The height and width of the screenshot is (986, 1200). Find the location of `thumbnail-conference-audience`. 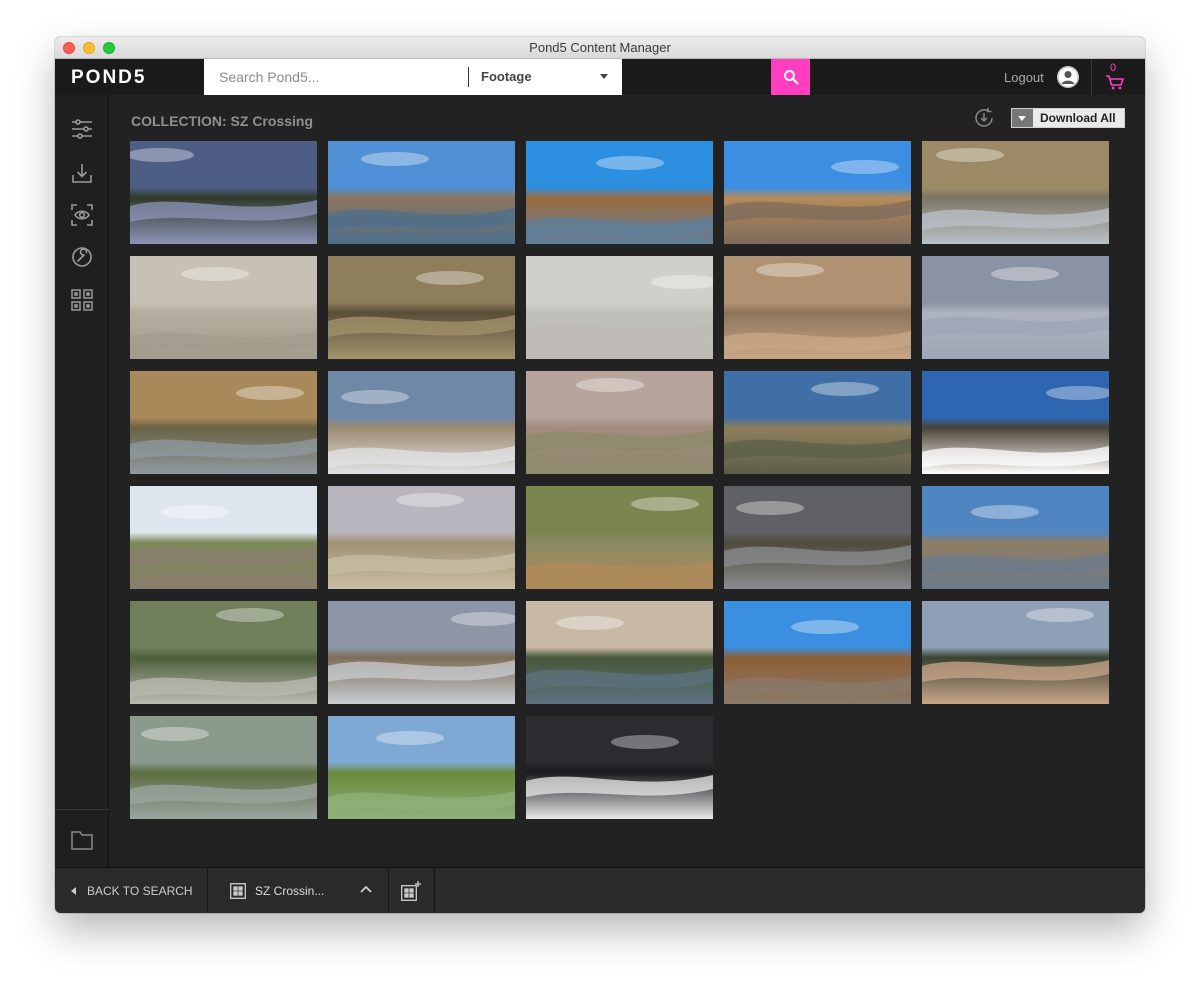

thumbnail-conference-audience is located at coordinates (619, 767).